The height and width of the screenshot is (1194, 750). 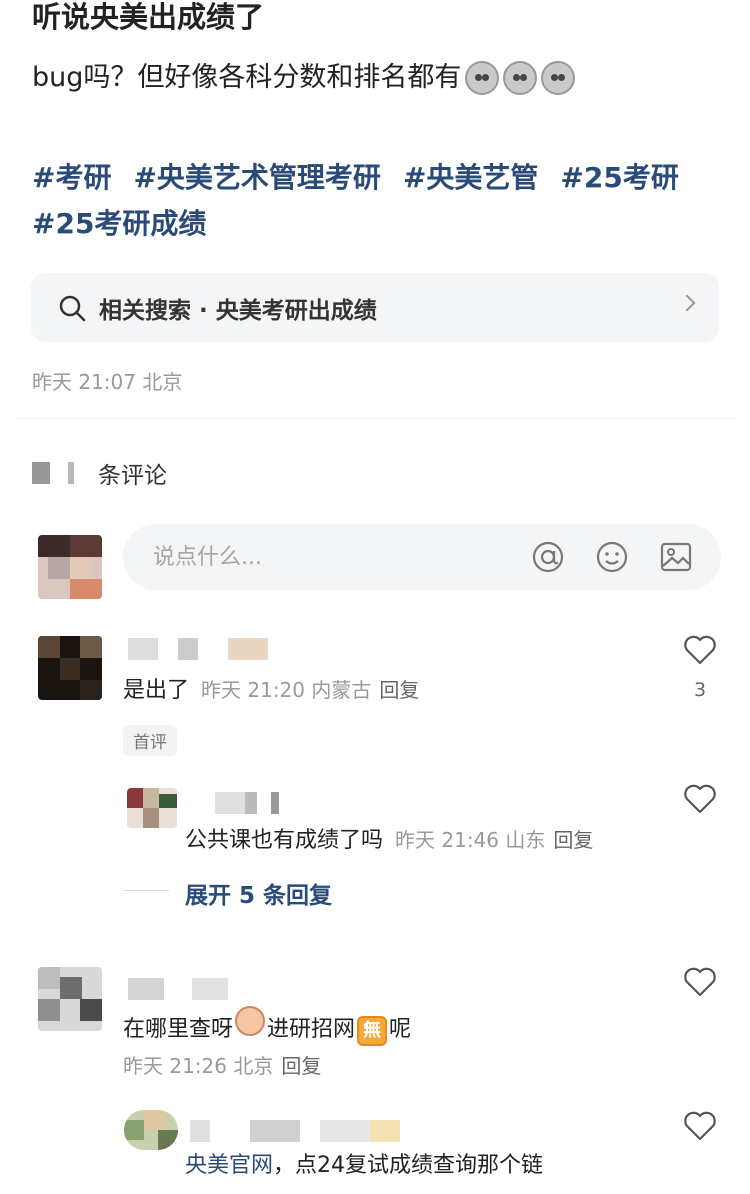 What do you see at coordinates (178, 1029) in the screenshot?
I see `comment-text-part: 在哪里查呀` at bounding box center [178, 1029].